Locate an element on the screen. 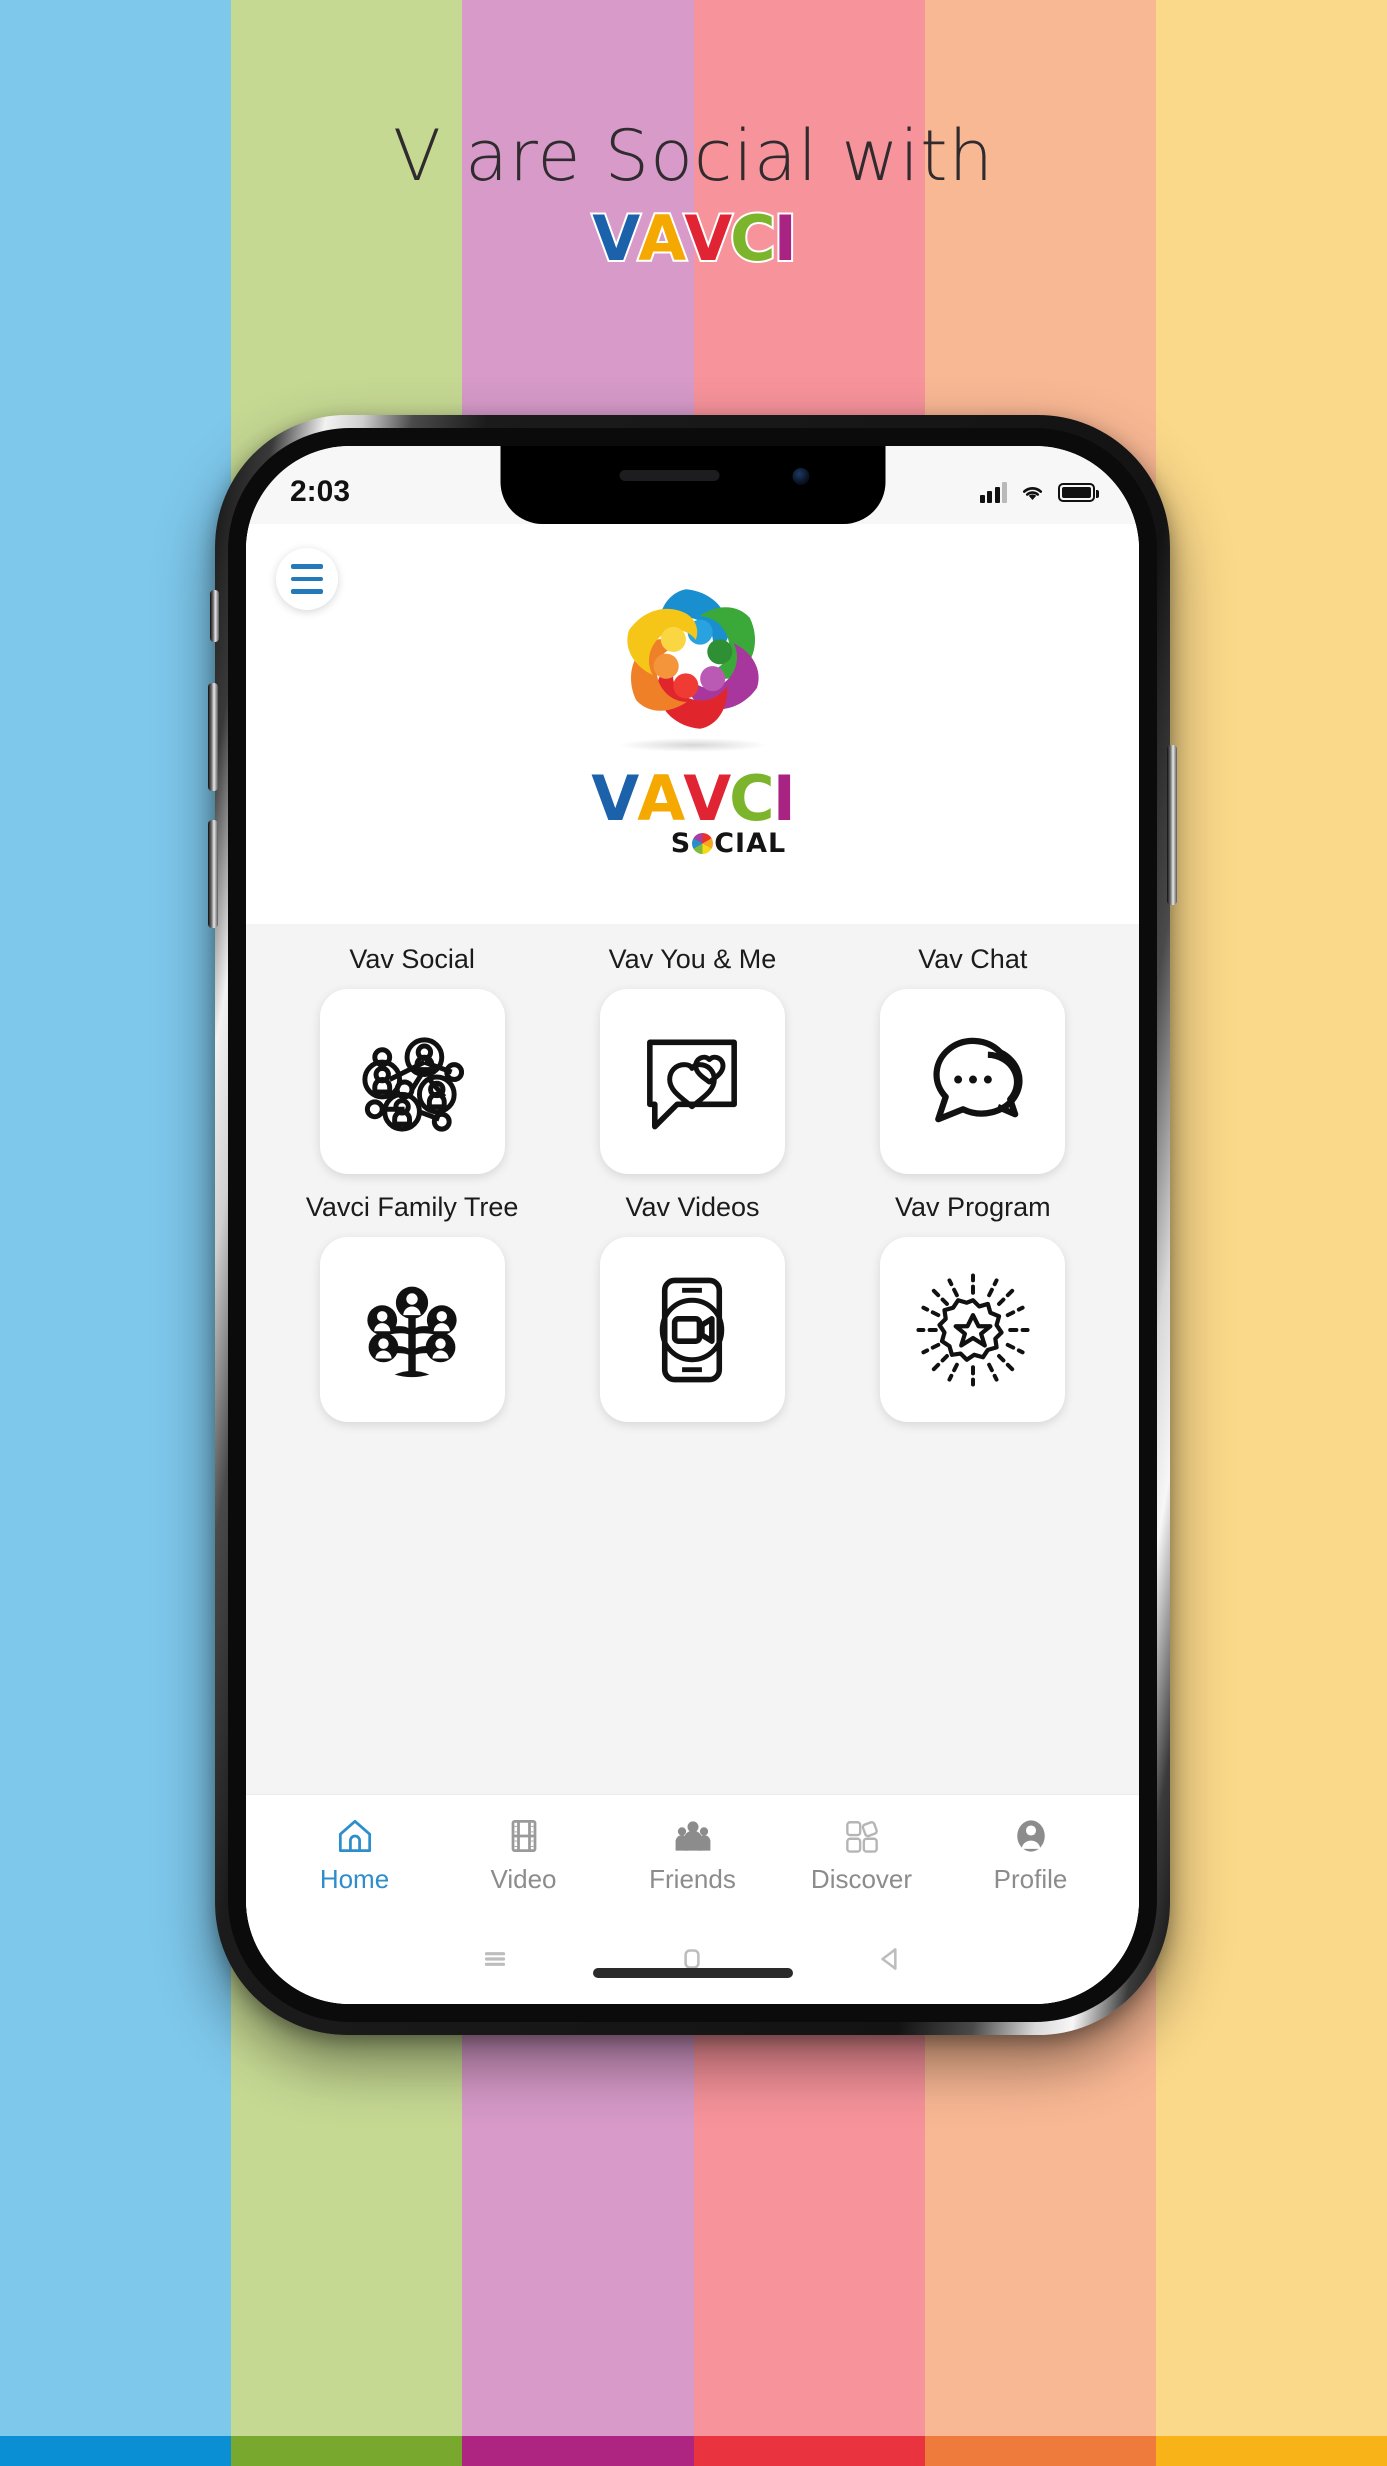  phone-power-button is located at coordinates (1172, 825).